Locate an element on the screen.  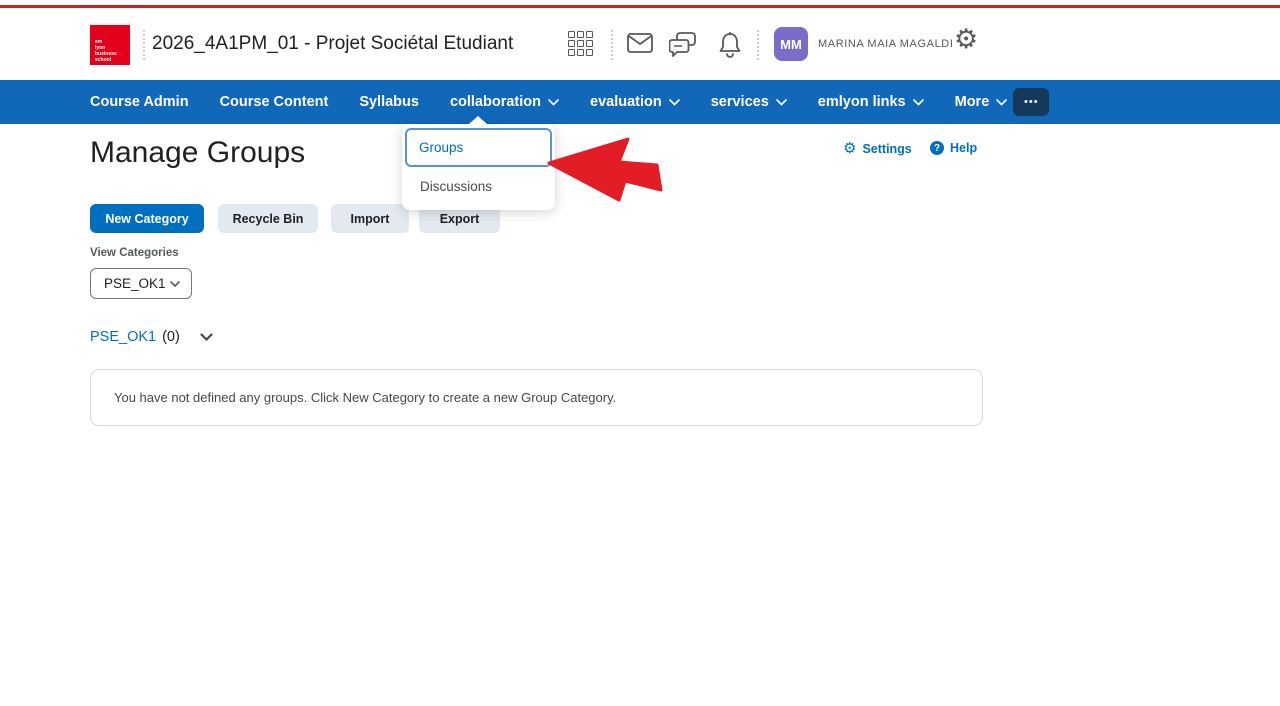
emlyon-logo: em lyon business school is located at coordinates (110, 45).